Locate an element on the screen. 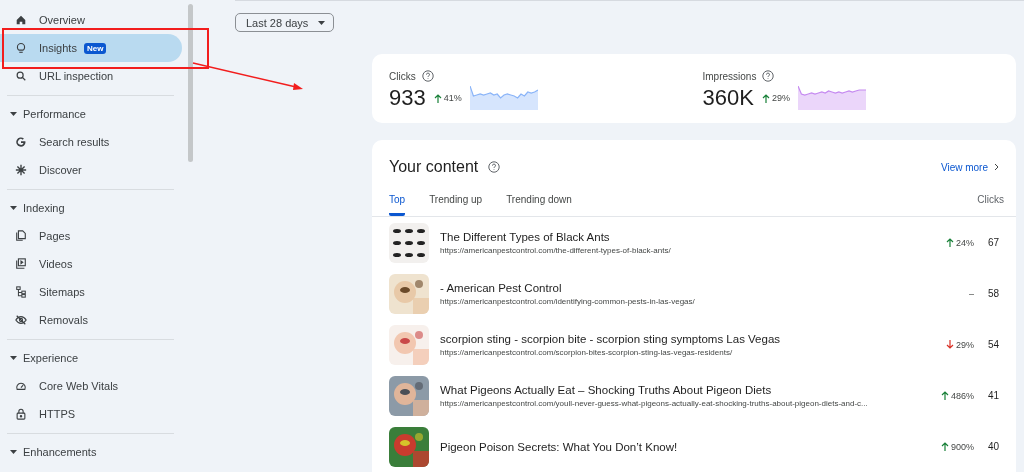  page-title: The Different Types of Black Ants is located at coordinates (687, 236).